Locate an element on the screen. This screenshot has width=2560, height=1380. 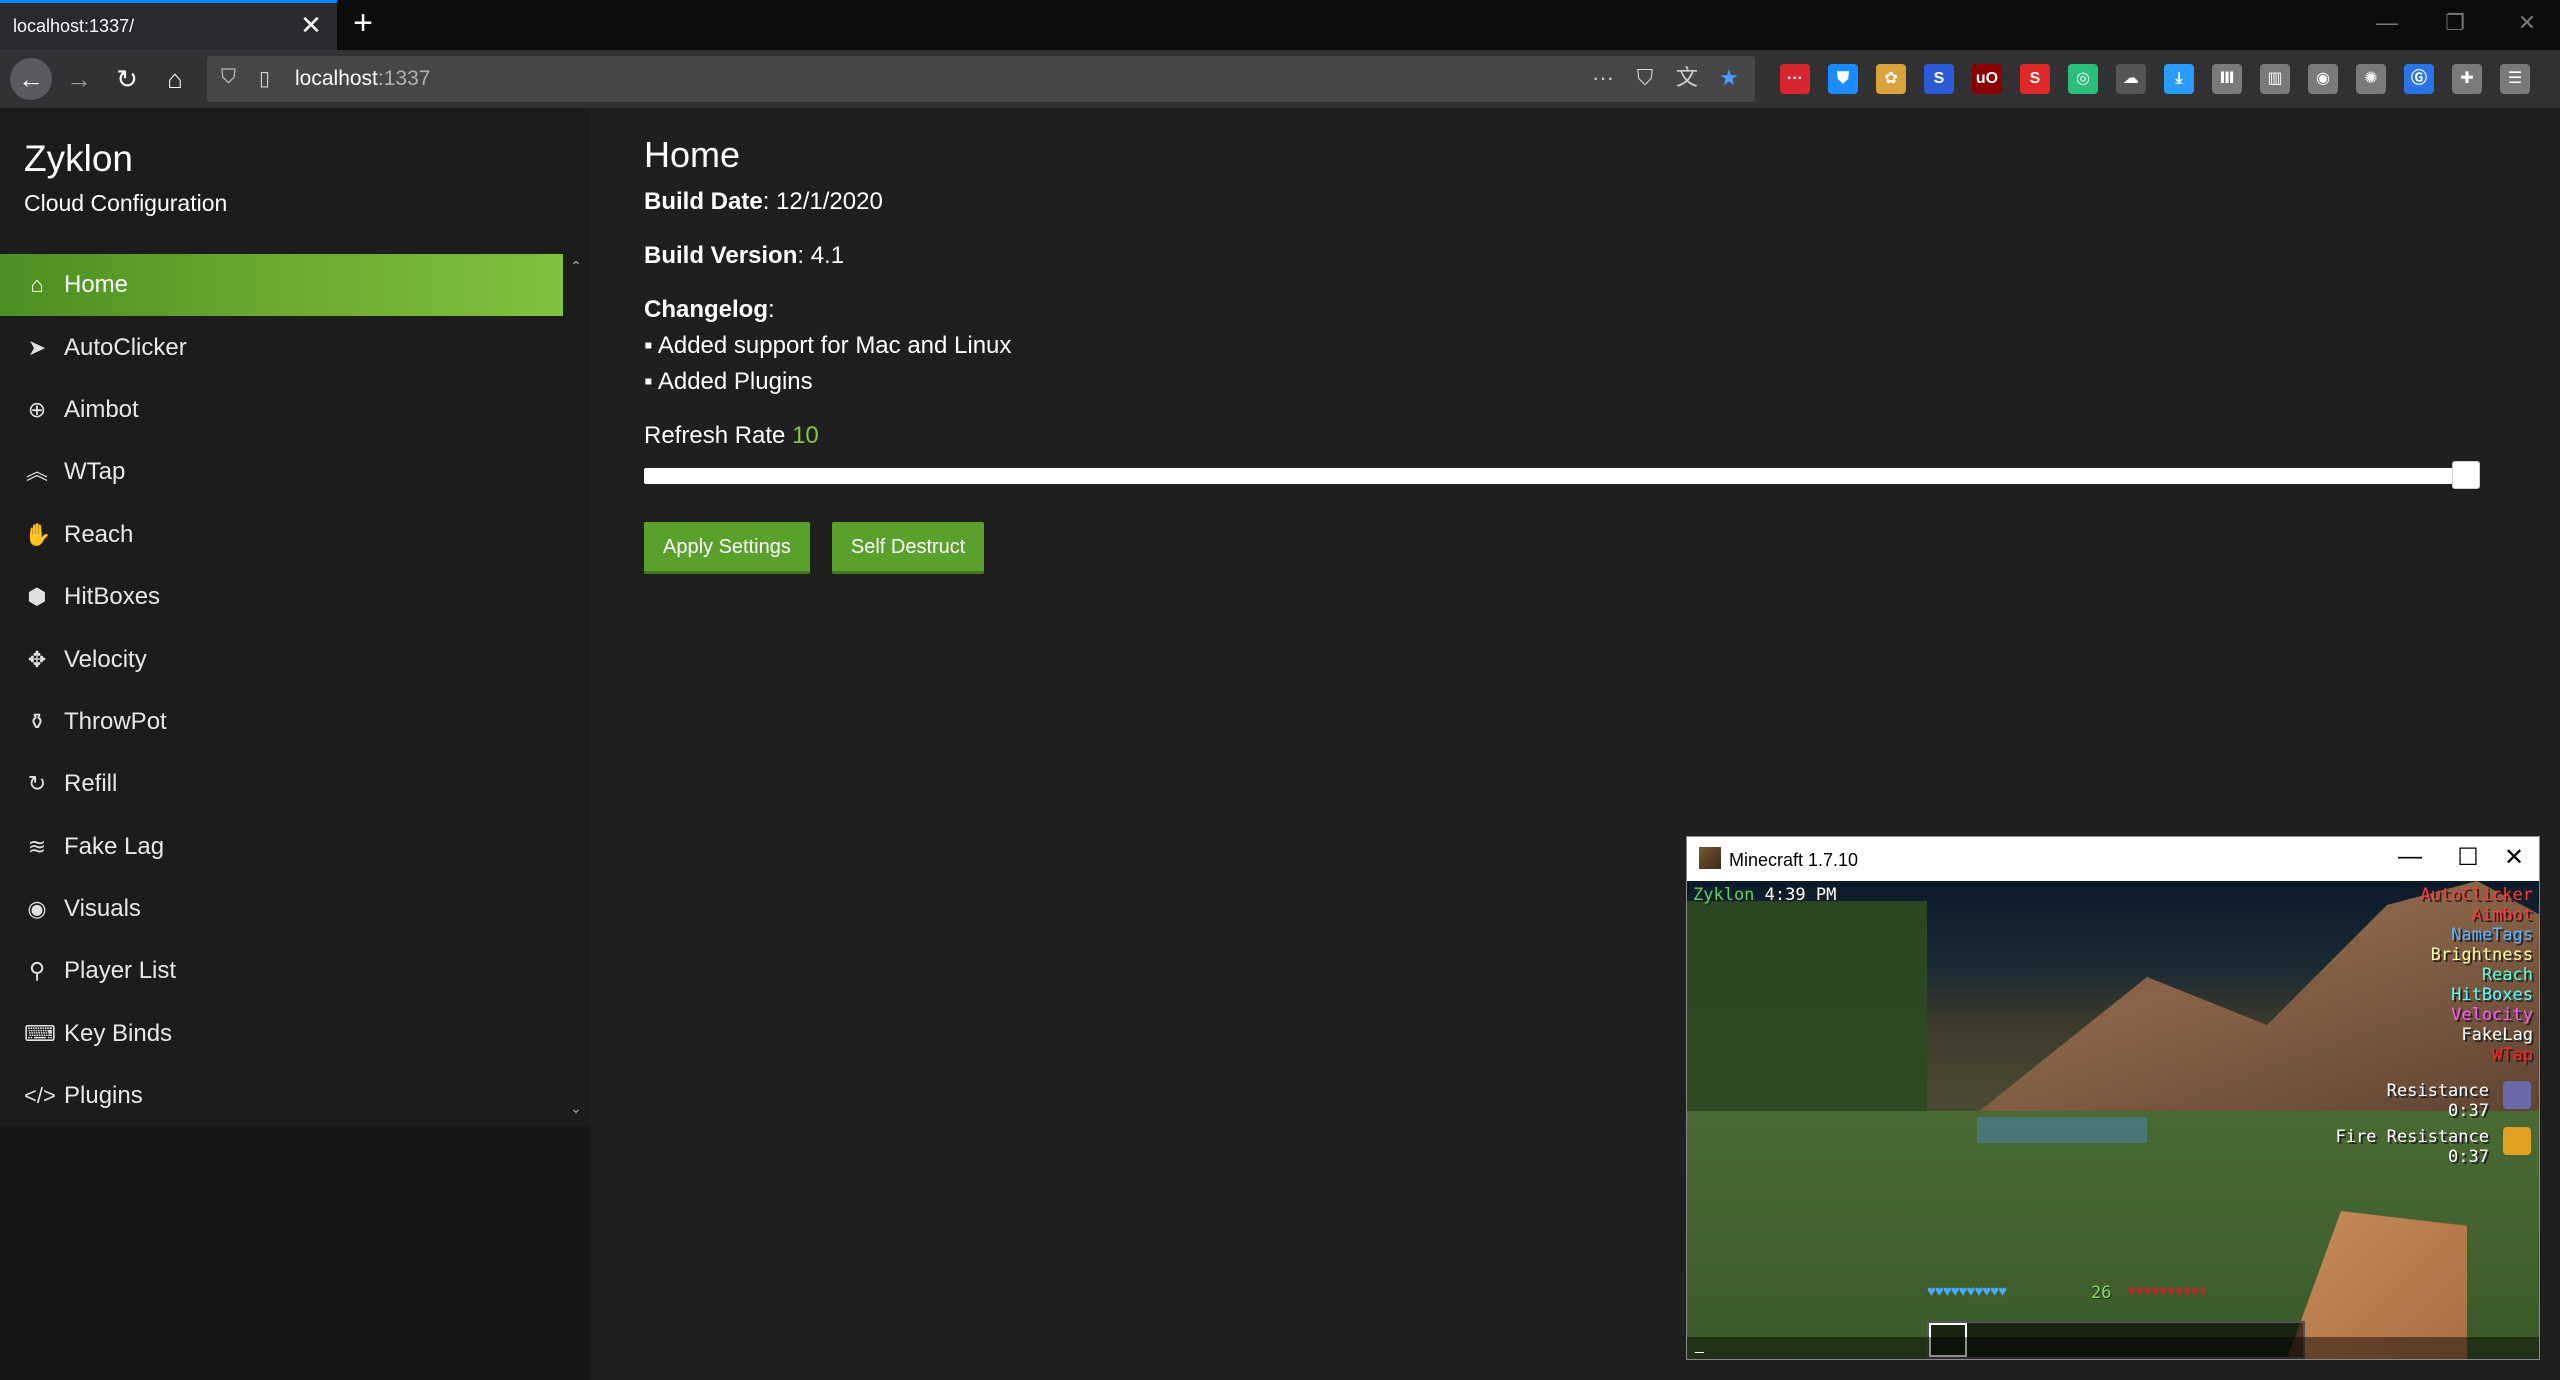
sidebar-item-refill: ↻ Refill is located at coordinates (281, 784).